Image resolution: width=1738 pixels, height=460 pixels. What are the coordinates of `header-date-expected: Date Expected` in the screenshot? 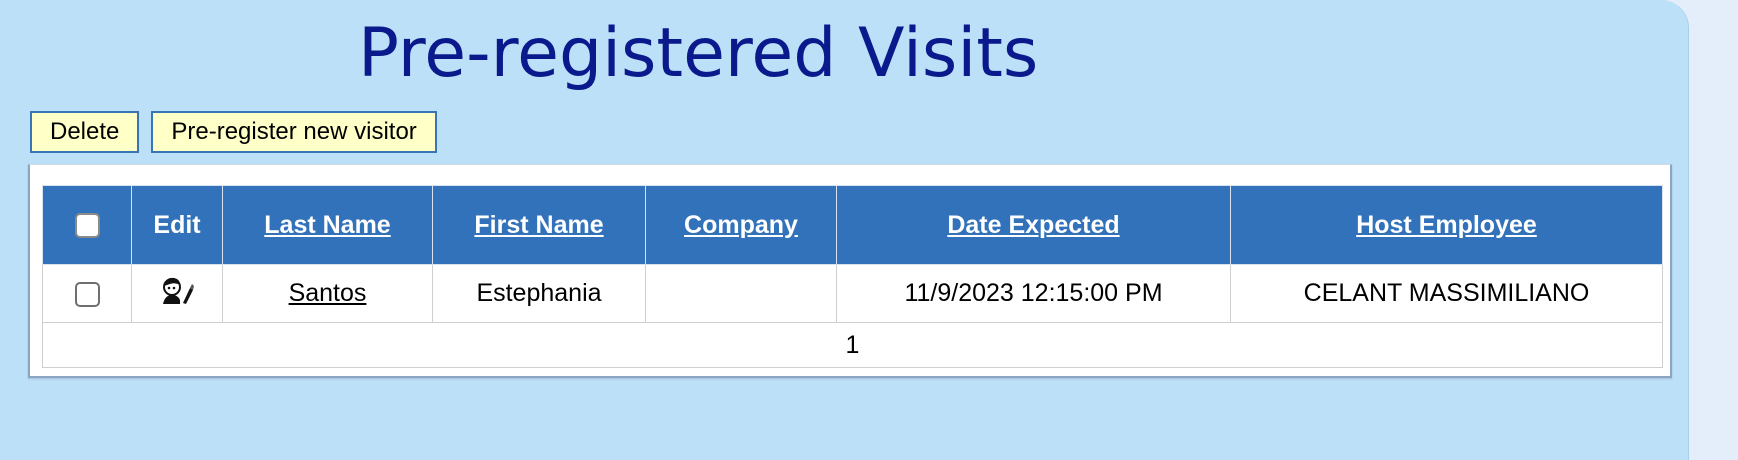 It's located at (1033, 225).